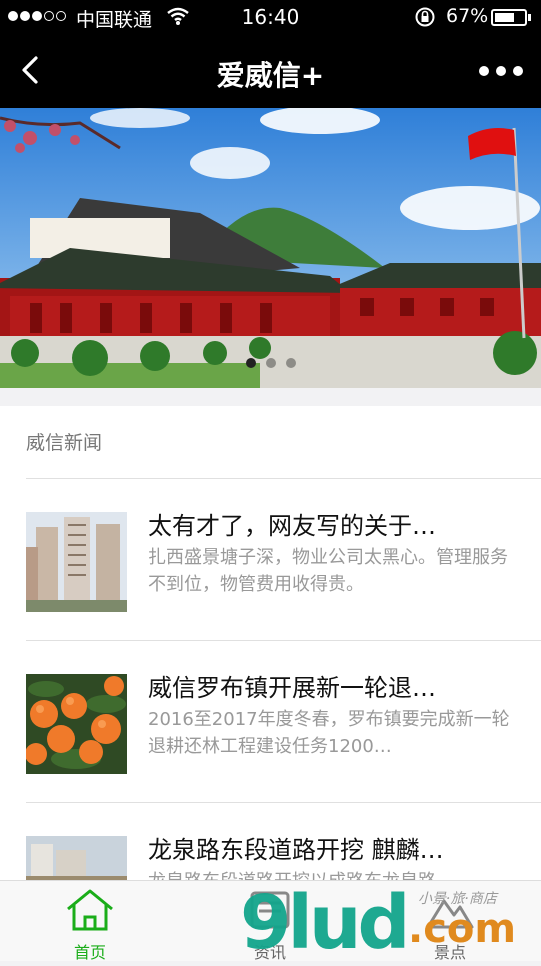 This screenshot has height=966, width=541. What do you see at coordinates (328, 571) in the screenshot?
I see `news-description: 扎西盛景塘子深，物业公司太黑心。管理服务不到位，物管费用收得贵。` at bounding box center [328, 571].